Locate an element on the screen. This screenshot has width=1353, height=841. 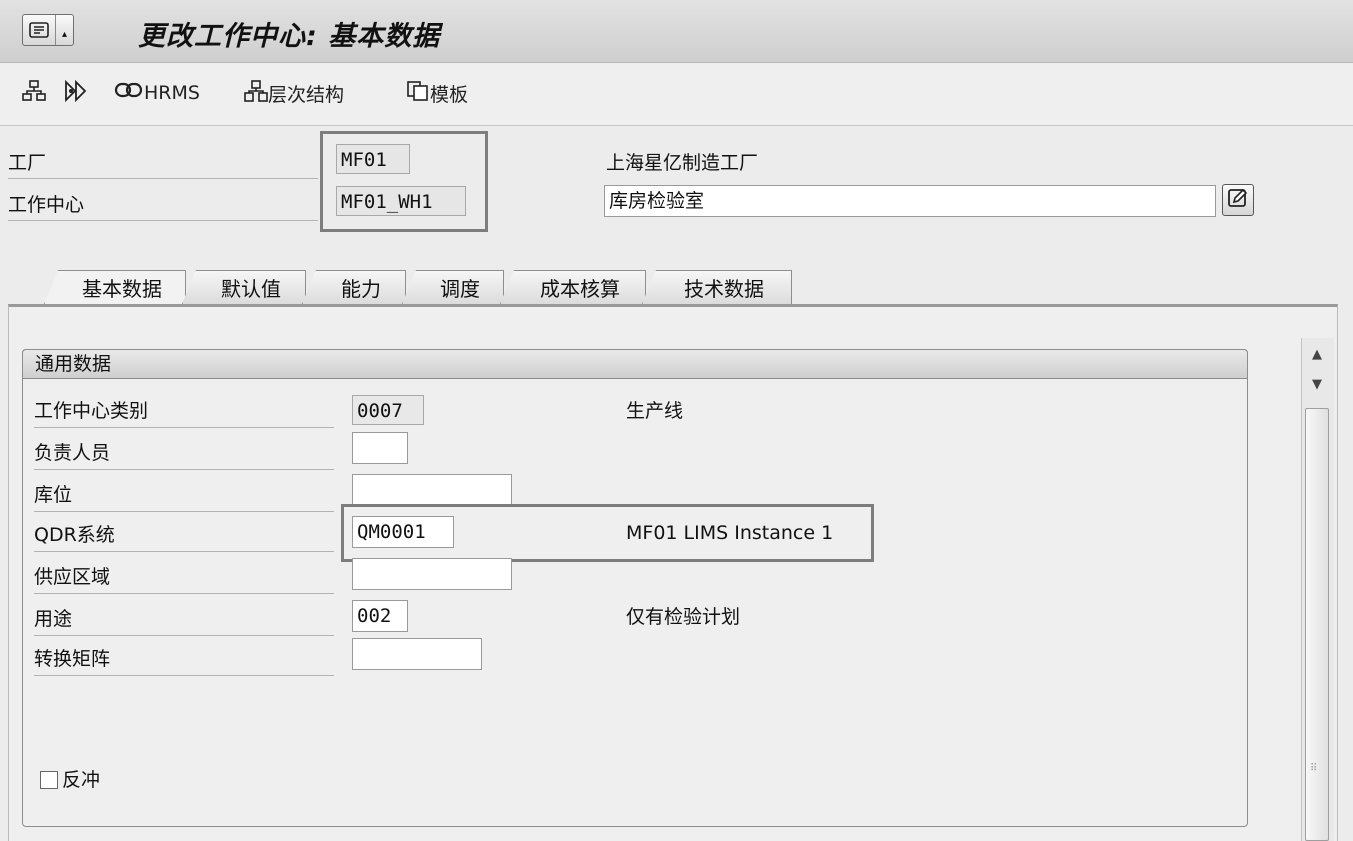
tab-scheduling: 调度 is located at coordinates (453, 287).